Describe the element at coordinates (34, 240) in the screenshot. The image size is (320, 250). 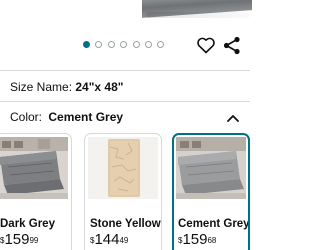
I see `price-cents: 99` at that location.